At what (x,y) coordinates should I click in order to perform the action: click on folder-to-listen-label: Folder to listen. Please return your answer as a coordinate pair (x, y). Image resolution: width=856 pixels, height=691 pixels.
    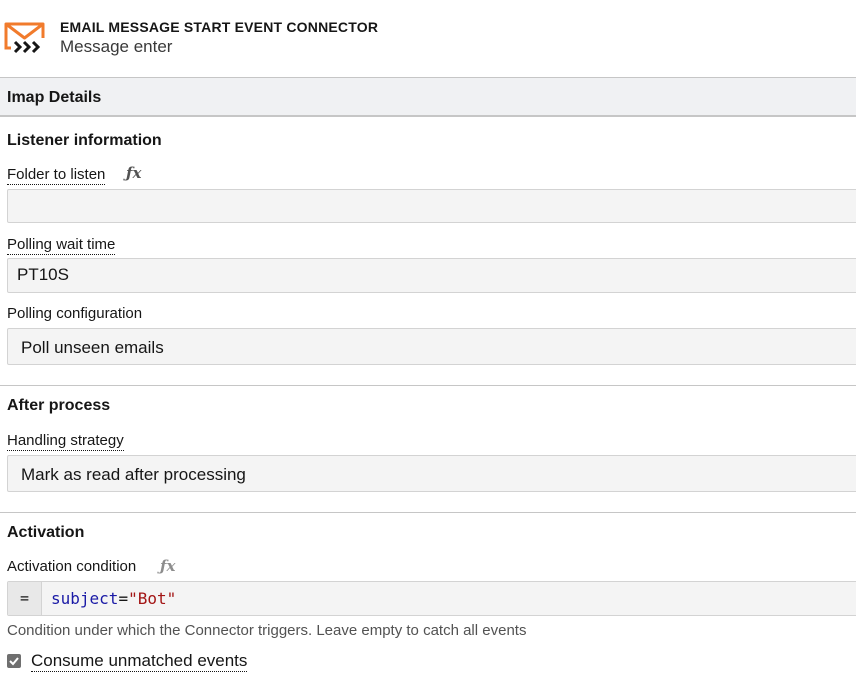
    Looking at the image, I should click on (56, 175).